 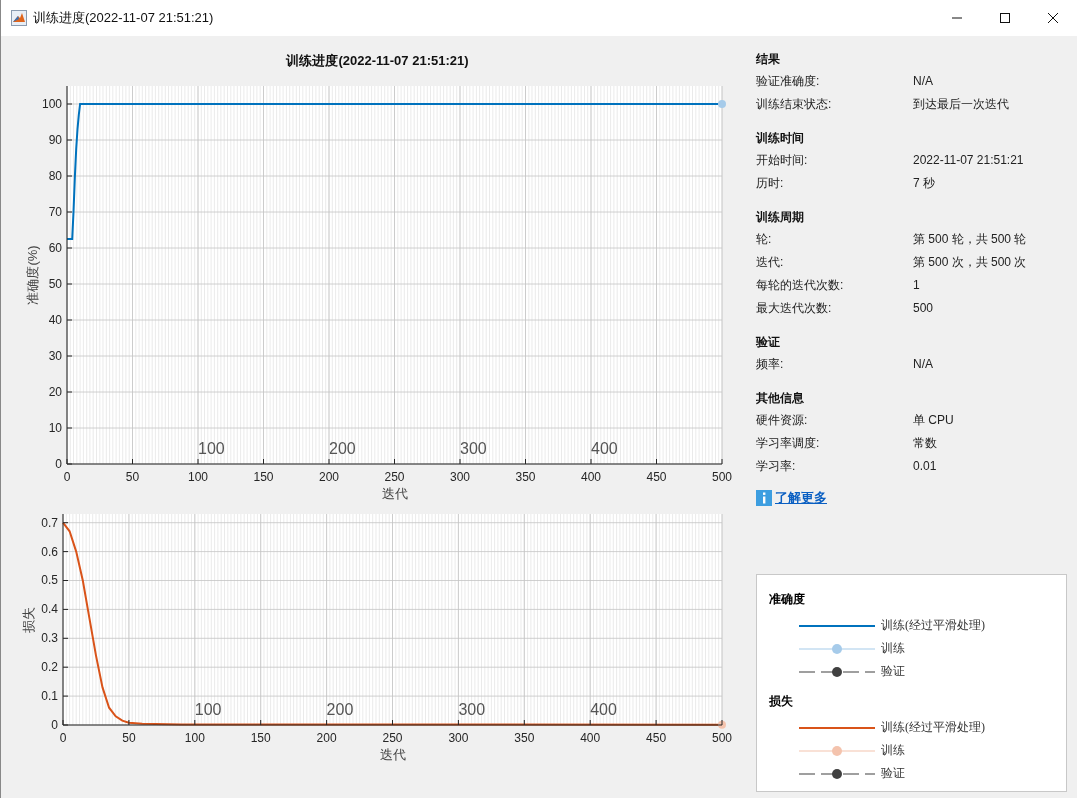 I want to click on info-label: 最大迭代次数:, so click(x=794, y=308).